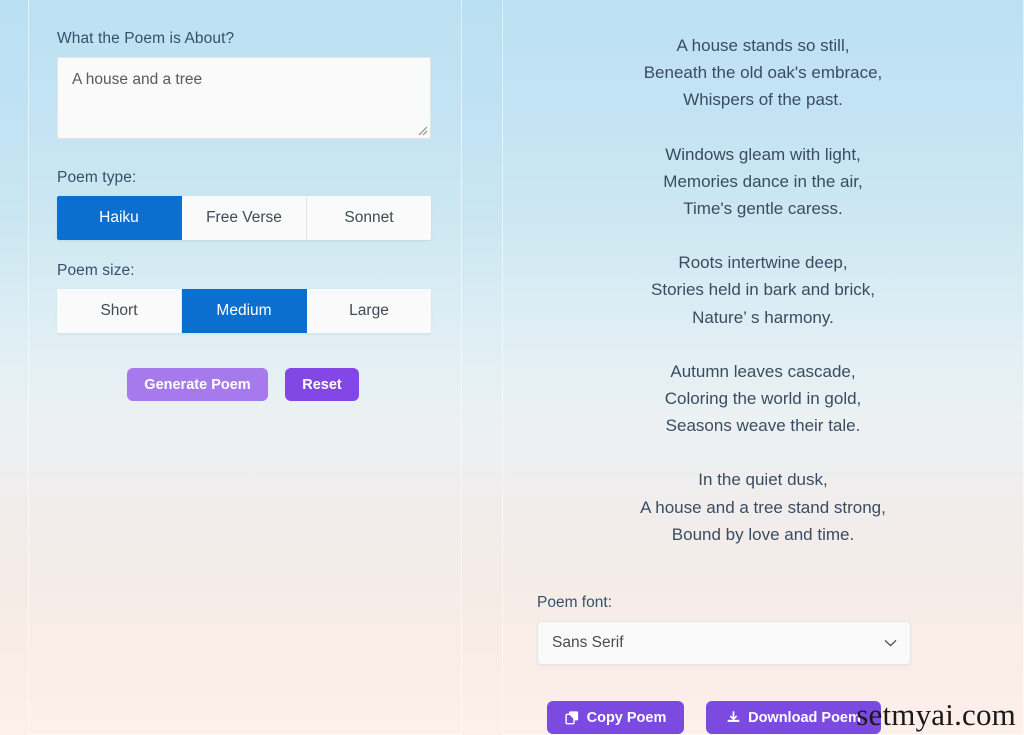  Describe the element at coordinates (369, 311) in the screenshot. I see `poem-size-option-large: Large` at that location.